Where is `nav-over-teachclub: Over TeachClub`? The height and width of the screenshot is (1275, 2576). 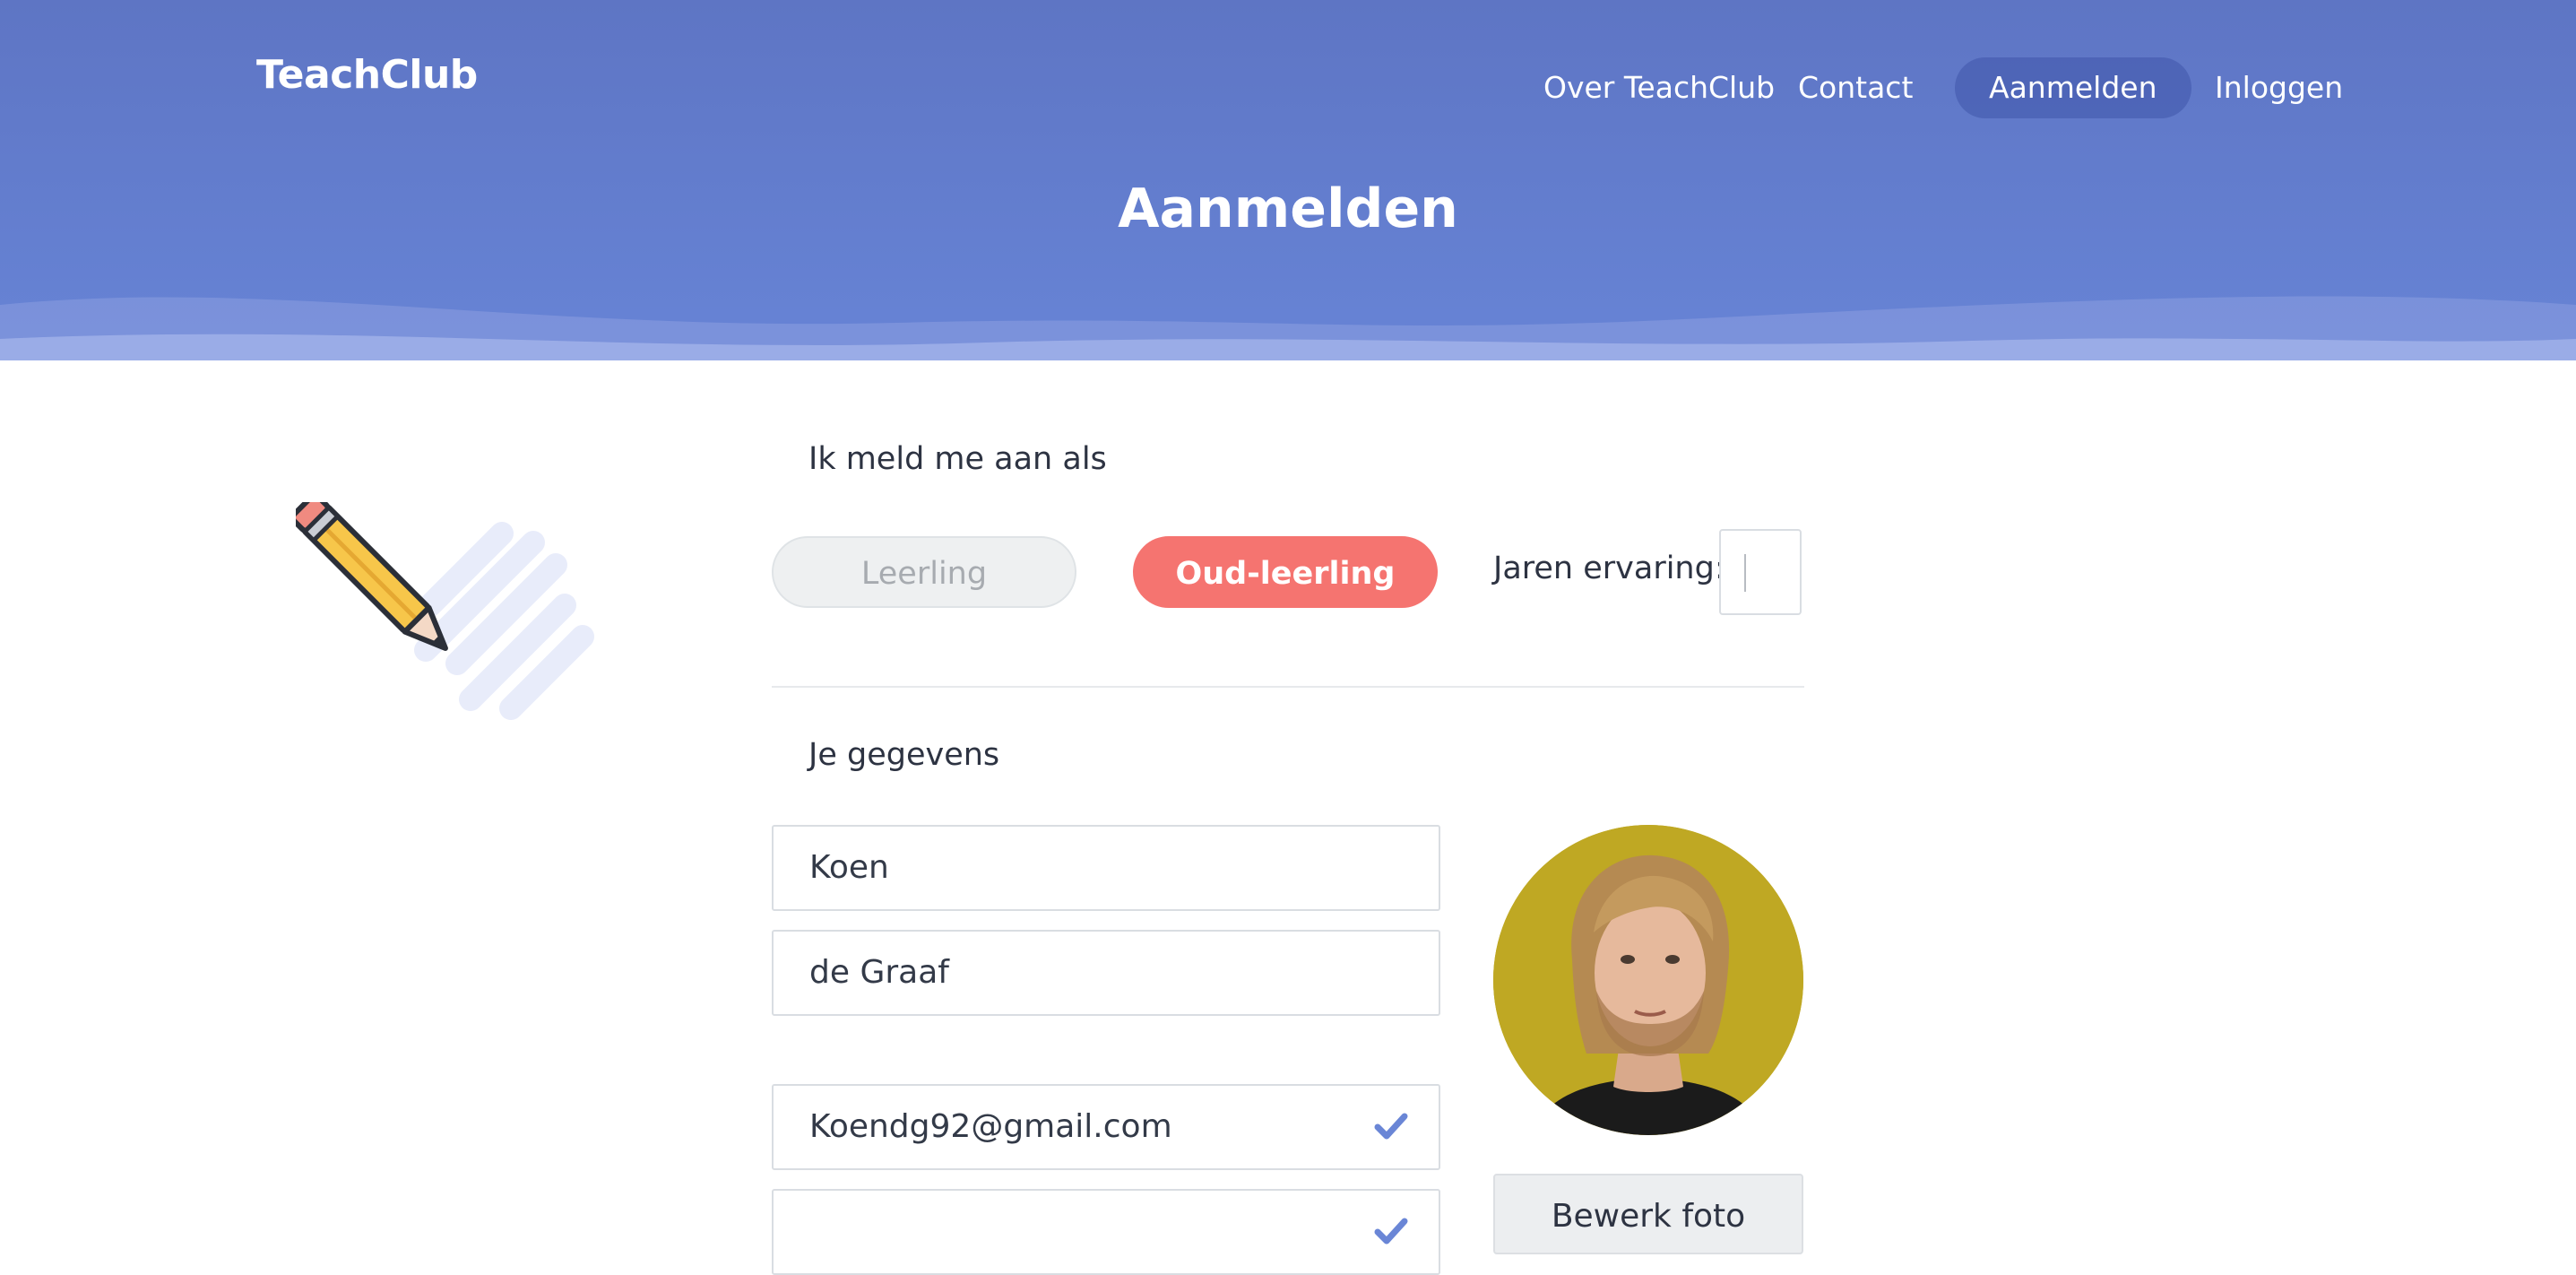
nav-over-teachclub: Over TeachClub is located at coordinates (1659, 87).